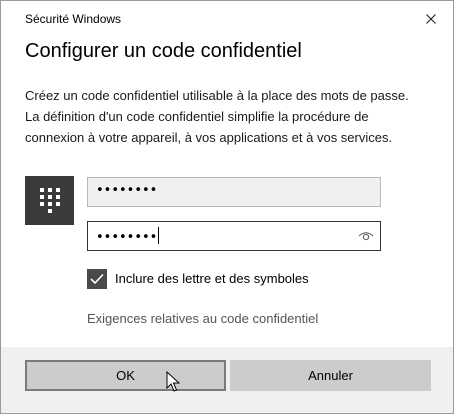 The height and width of the screenshot is (414, 454). Describe the element at coordinates (163, 51) in the screenshot. I see `dialog-heading: Configurer un code confidentiel` at that location.